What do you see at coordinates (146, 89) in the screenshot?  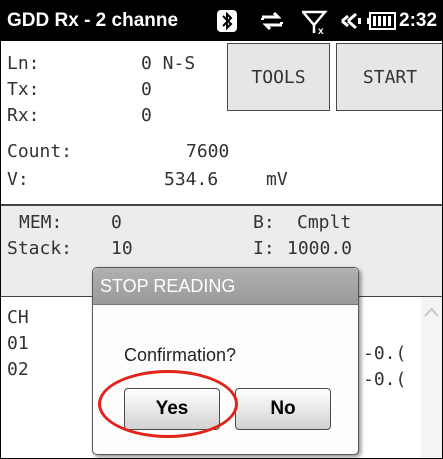 I see `tx-value: 0` at bounding box center [146, 89].